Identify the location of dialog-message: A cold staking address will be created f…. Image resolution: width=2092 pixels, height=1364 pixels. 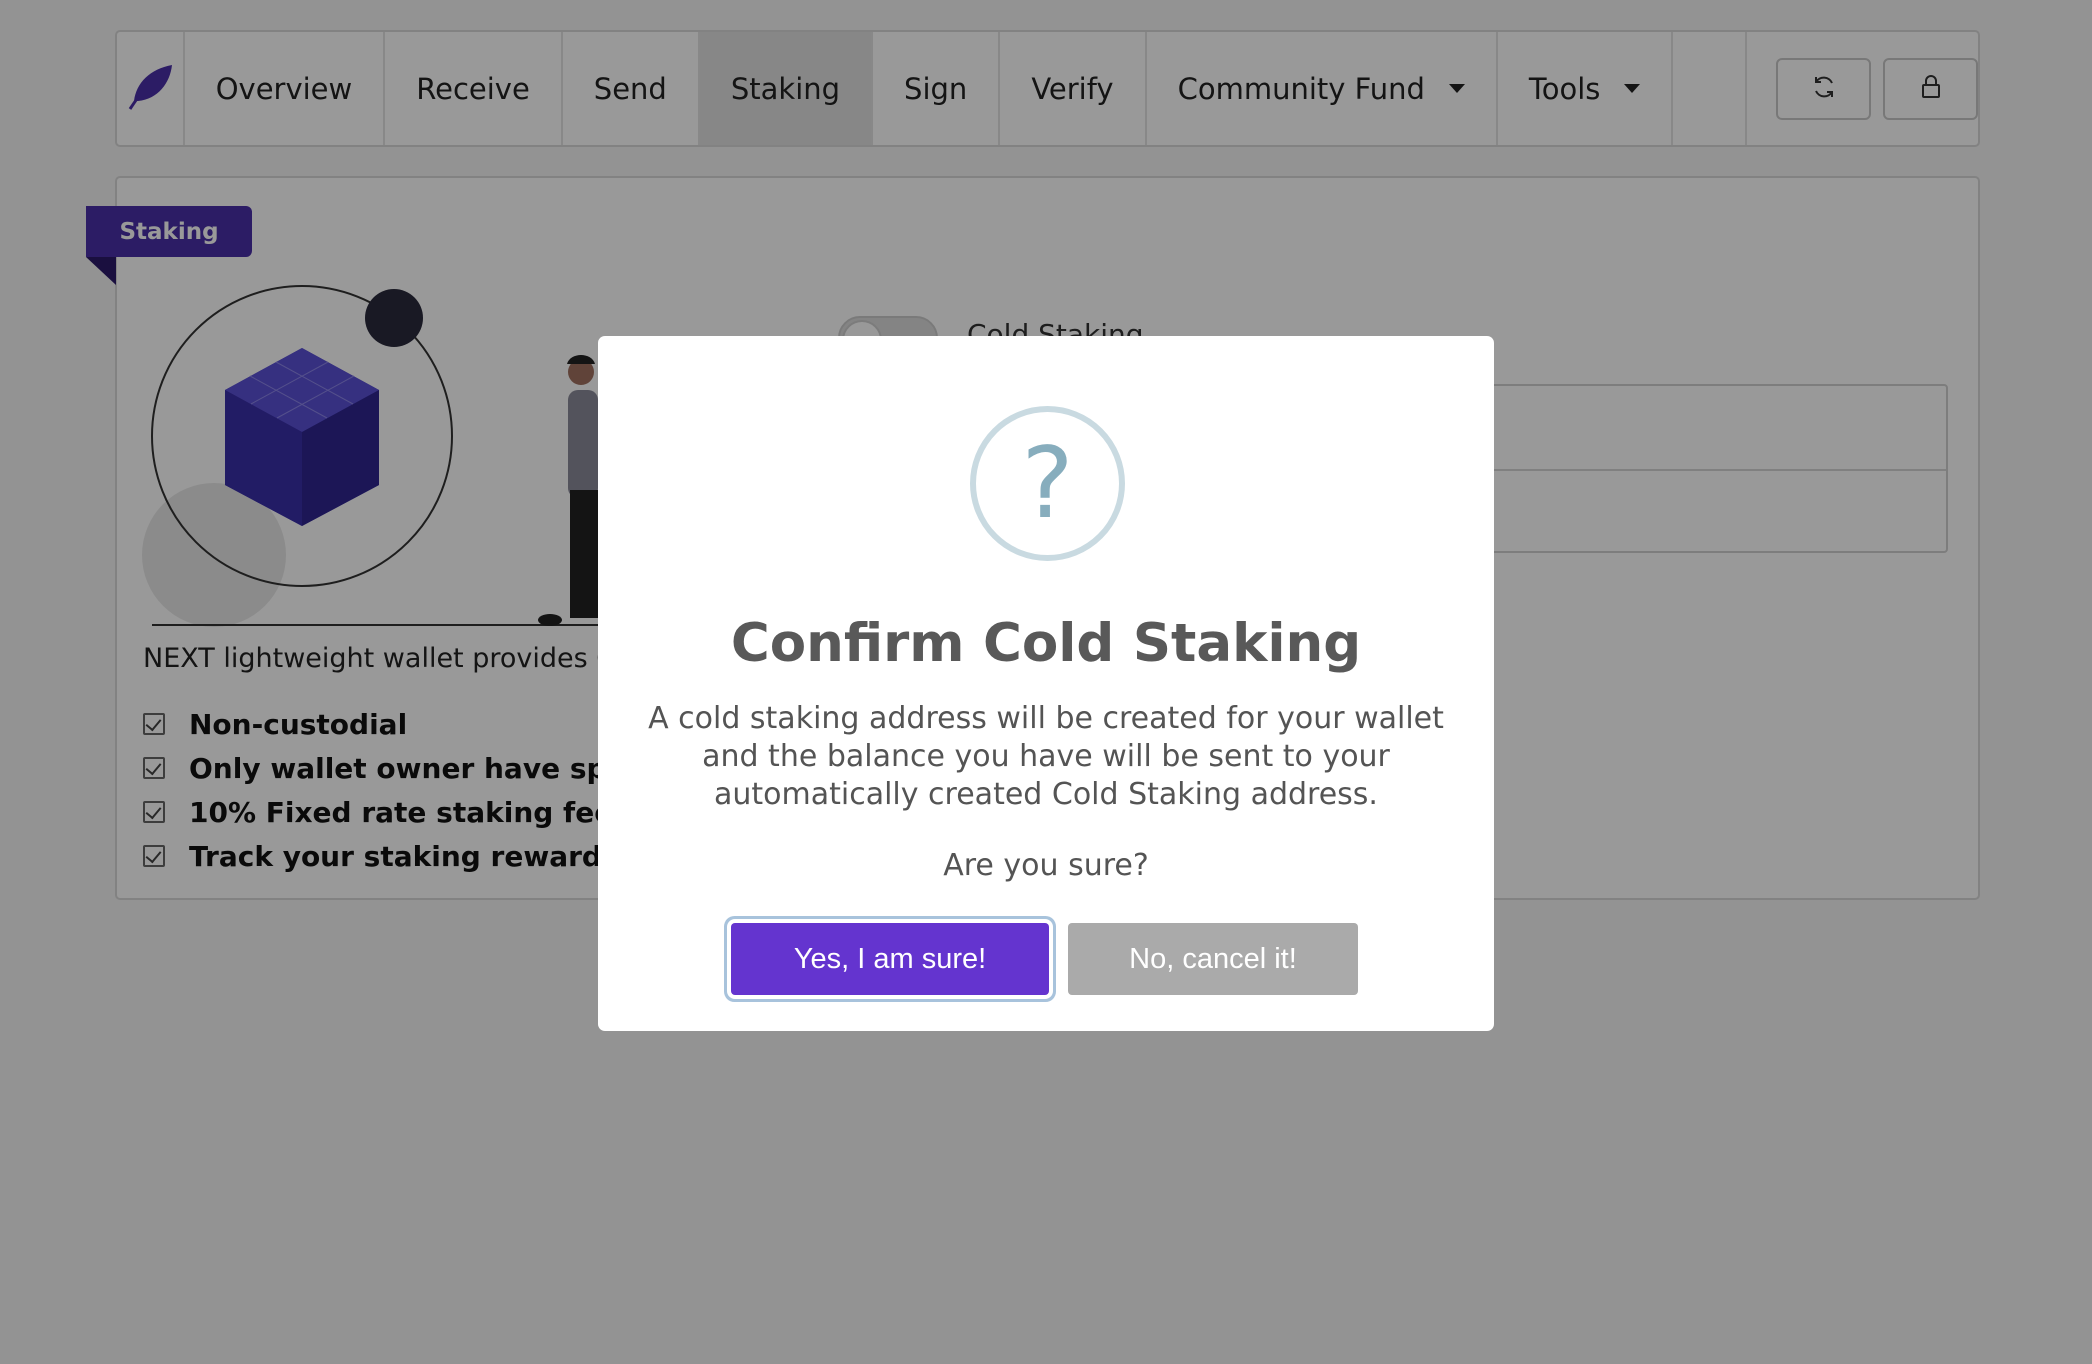
(1046, 756).